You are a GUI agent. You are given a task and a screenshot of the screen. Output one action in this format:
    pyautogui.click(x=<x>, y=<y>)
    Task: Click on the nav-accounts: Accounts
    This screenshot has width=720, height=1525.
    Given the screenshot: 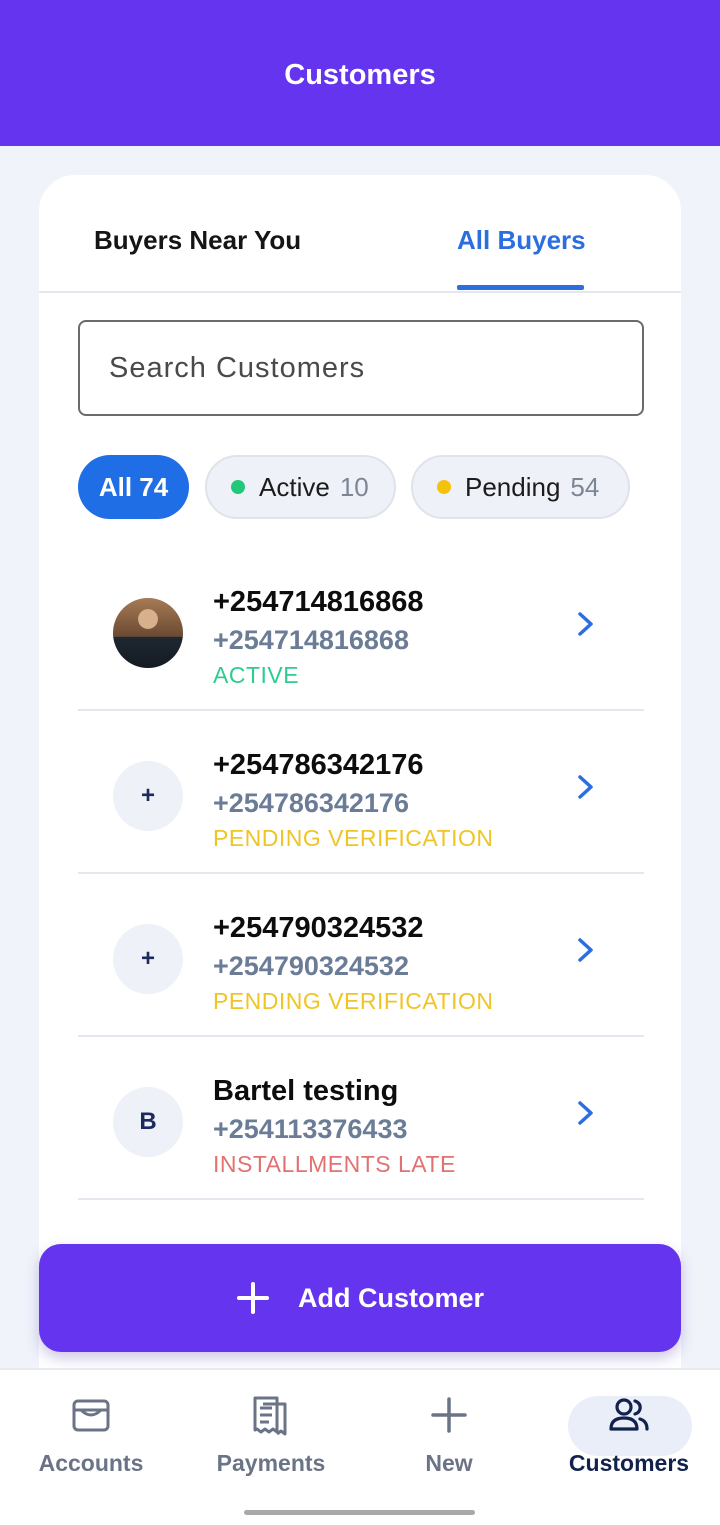 What is the action you would take?
    pyautogui.click(x=91, y=1437)
    